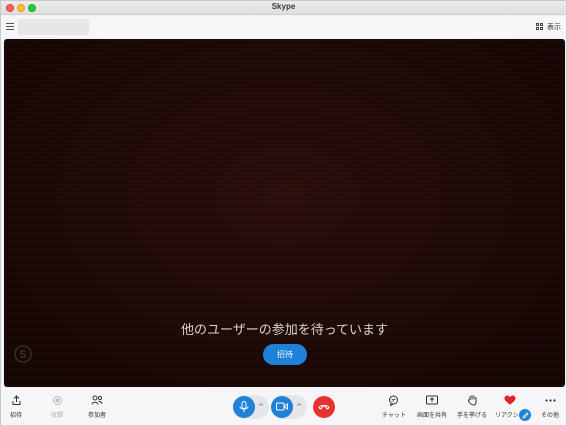 The width and height of the screenshot is (567, 425). I want to click on microphone-icon, so click(244, 406).